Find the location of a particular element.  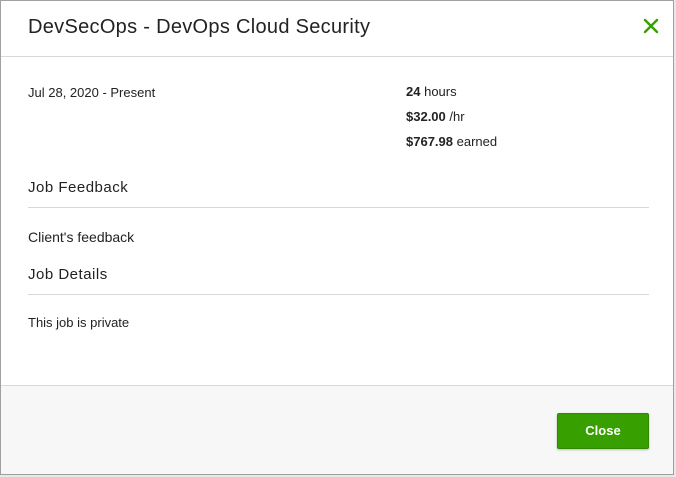

modal-title: DevSecOps - DevOps Cloud Security is located at coordinates (199, 27).